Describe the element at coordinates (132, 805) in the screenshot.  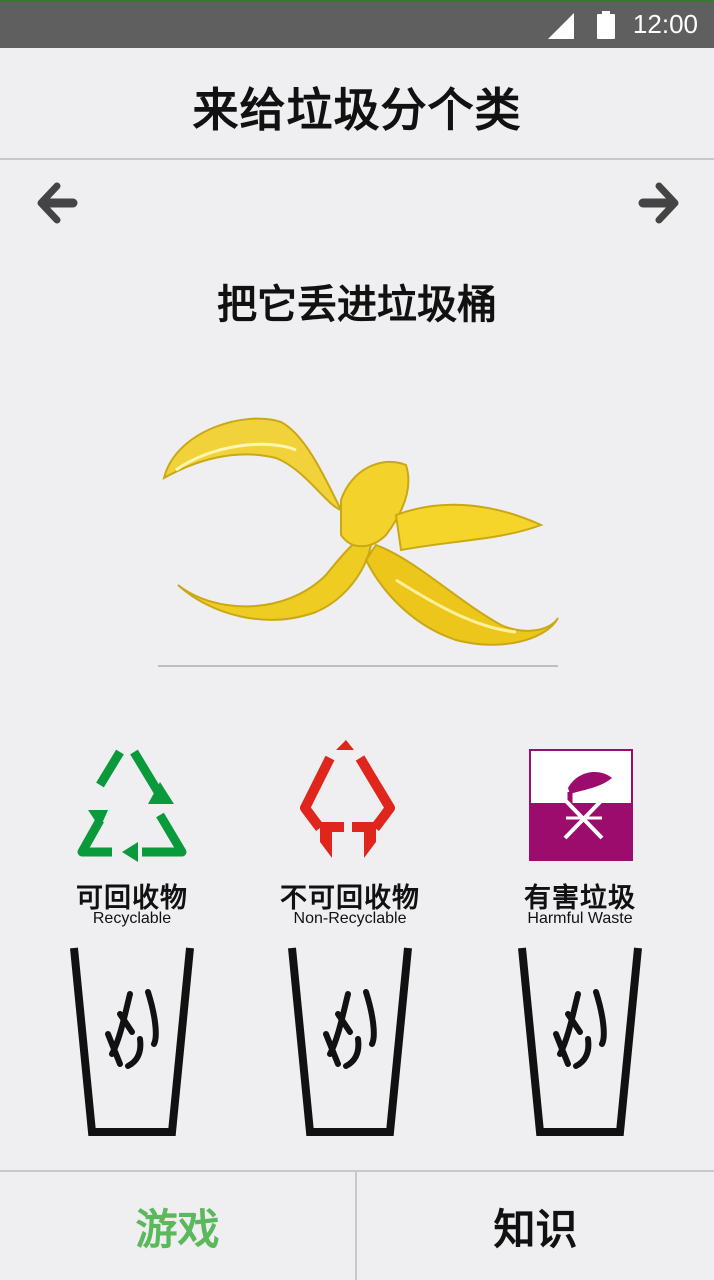
I see `recycle-icon` at that location.